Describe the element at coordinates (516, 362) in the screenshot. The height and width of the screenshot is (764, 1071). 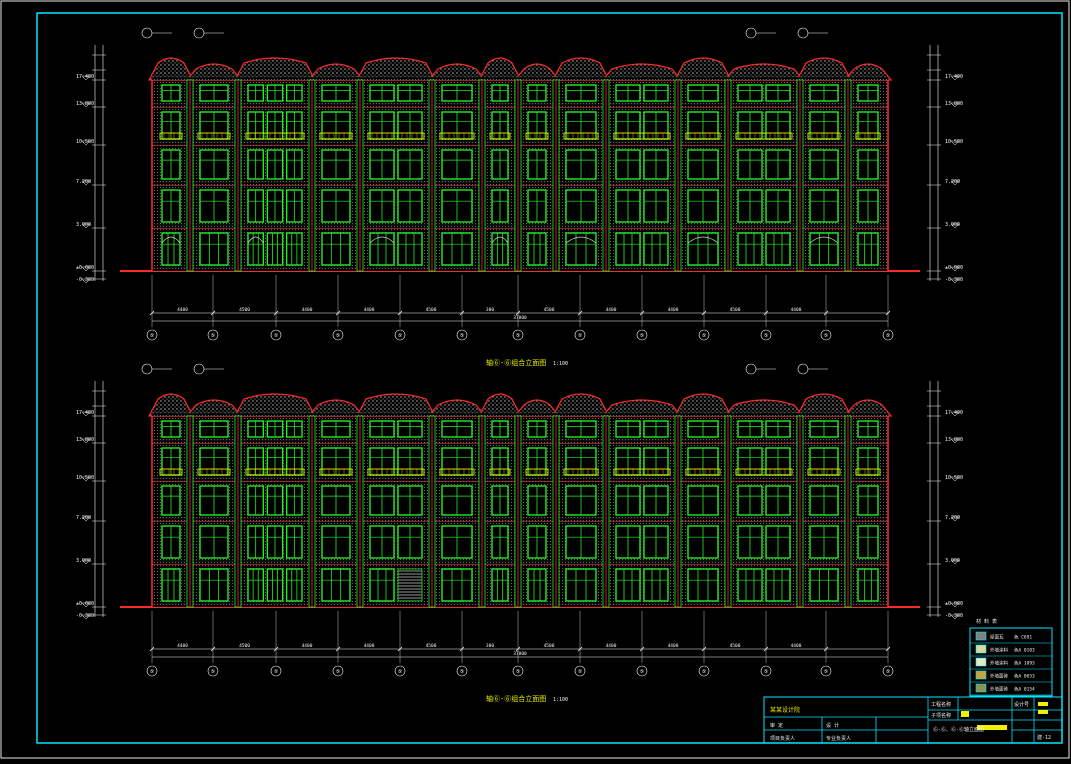
I see `top-drawing-title: 轴⑥-⑥组合立面图` at that location.